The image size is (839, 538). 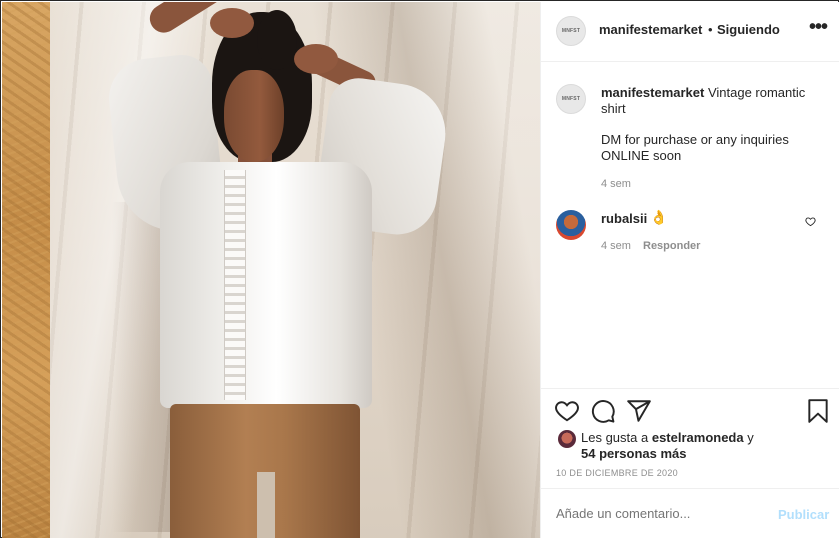 I want to click on likes-others-count: 54 personas más, so click(x=634, y=453).